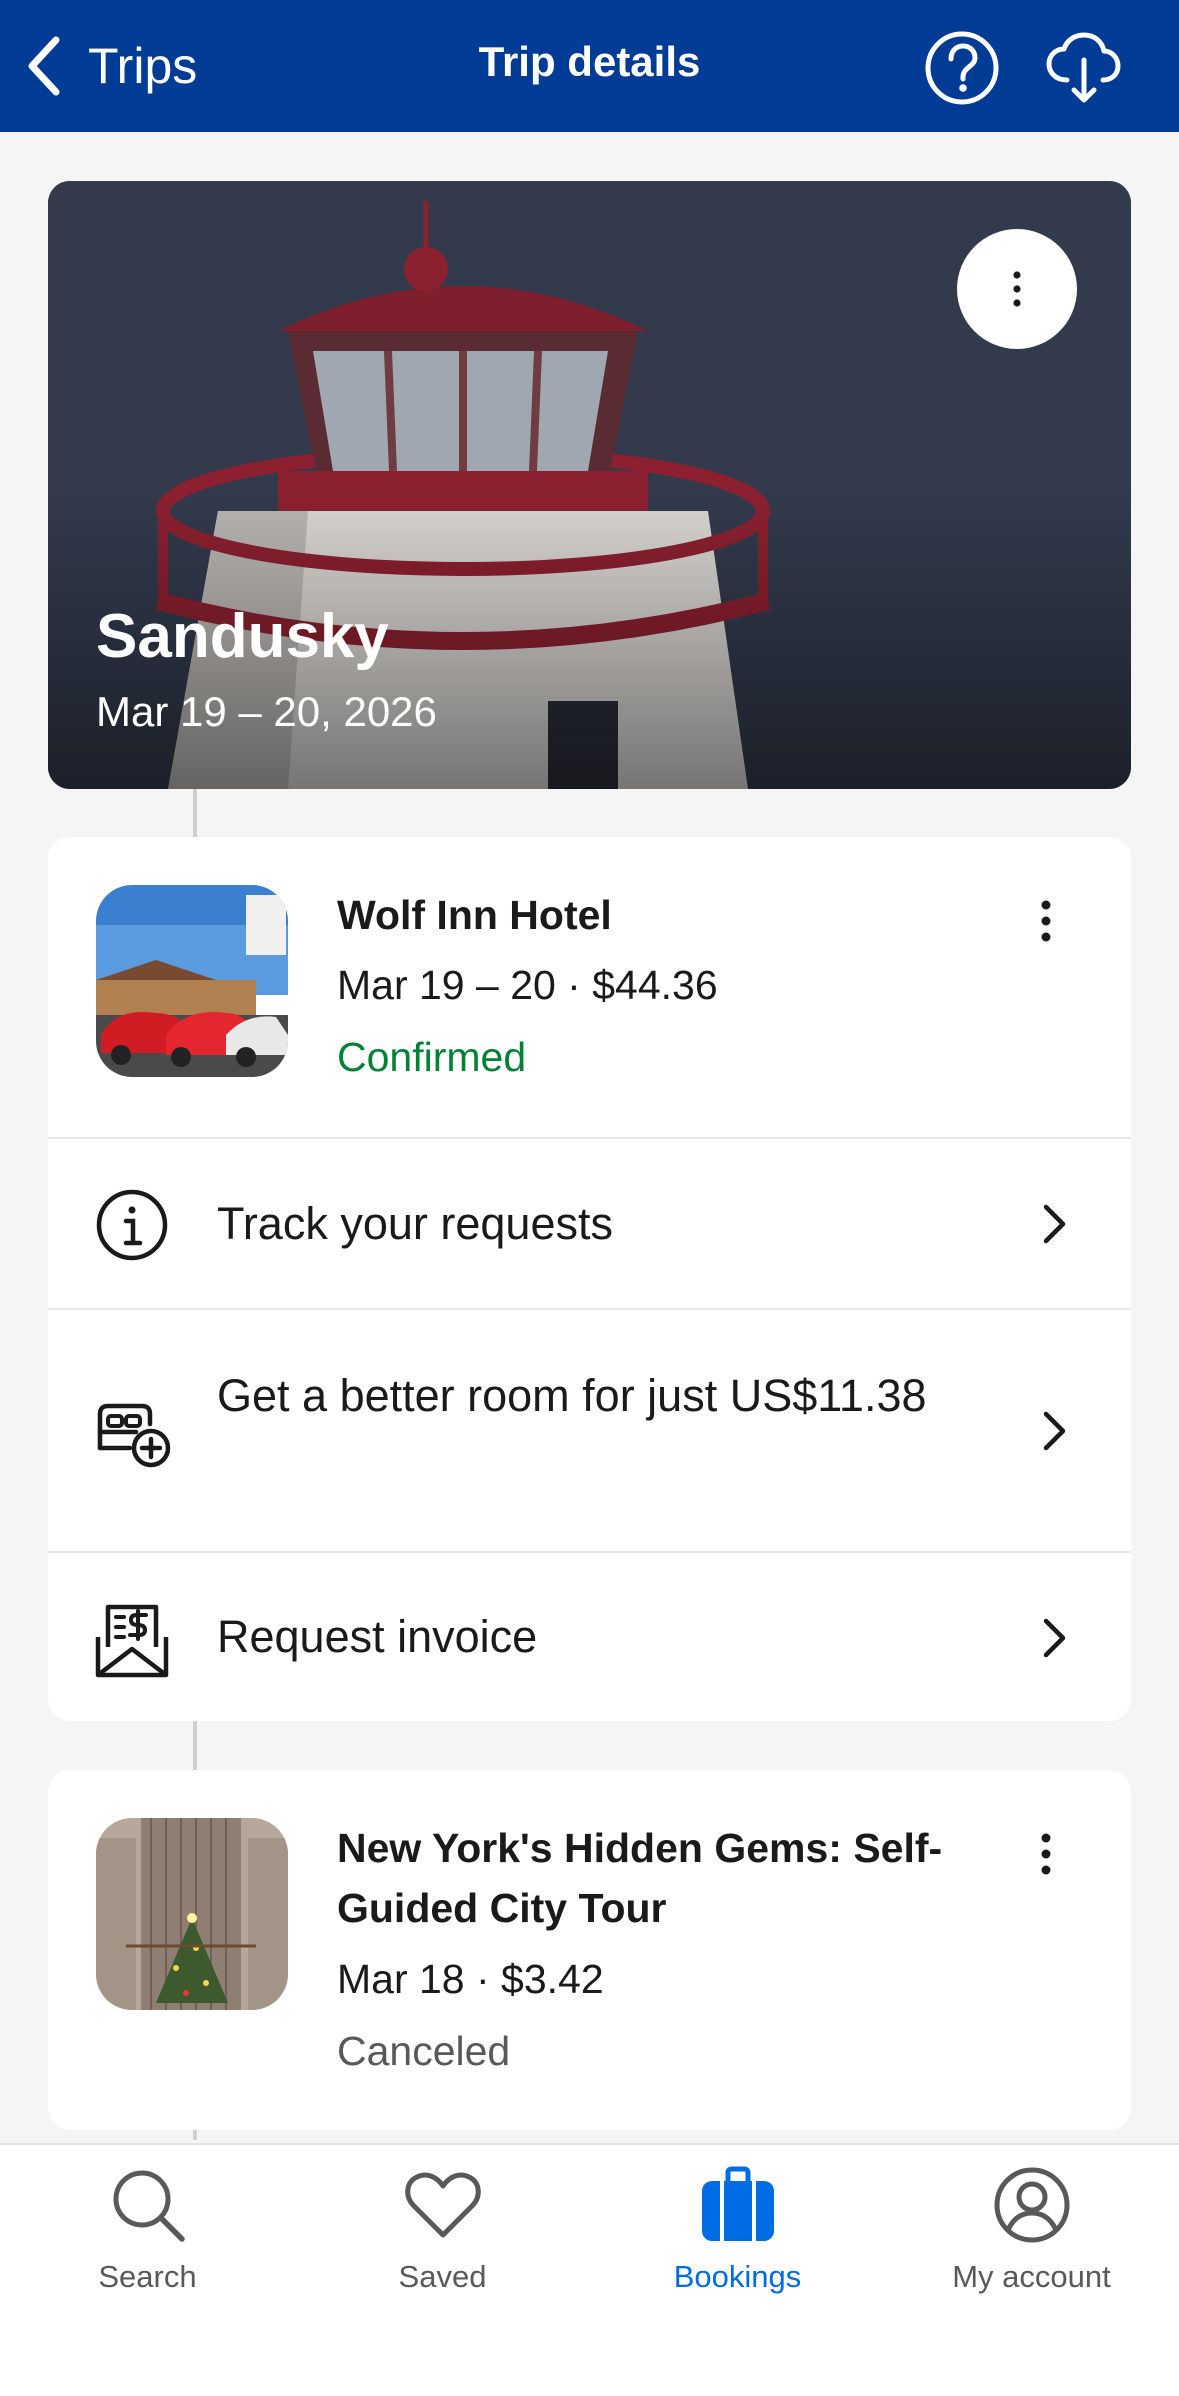 The height and width of the screenshot is (2396, 1179). I want to click on help-button, so click(962, 68).